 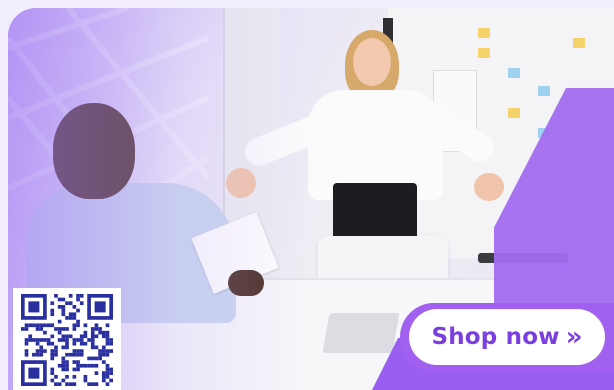 I want to click on qr-code-icon, so click(x=67, y=339).